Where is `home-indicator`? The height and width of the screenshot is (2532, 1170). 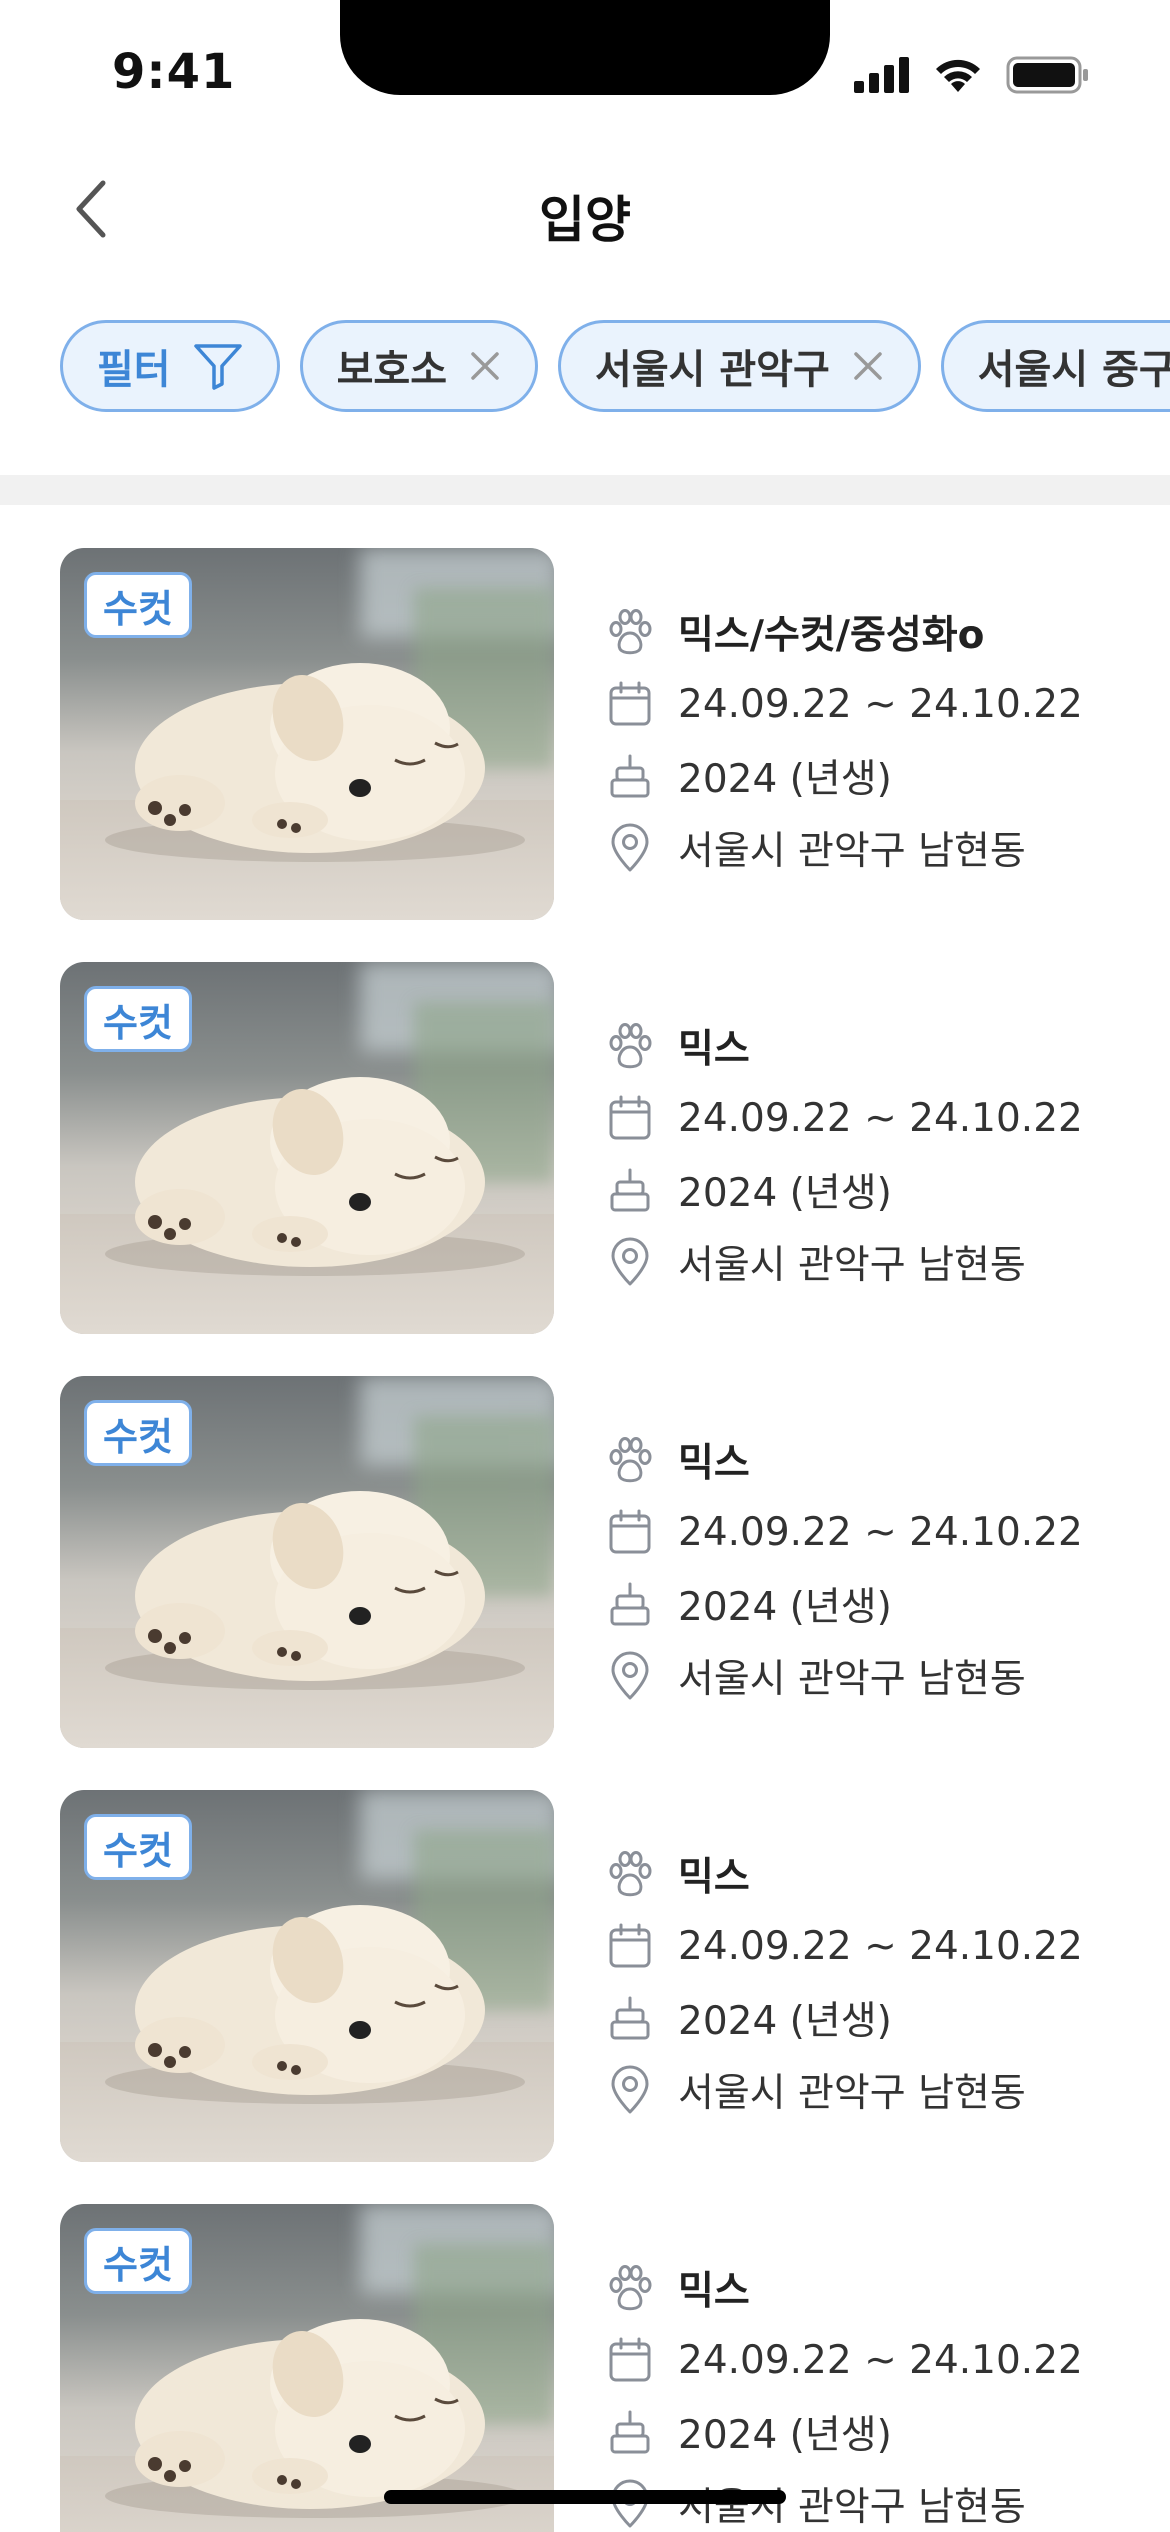
home-indicator is located at coordinates (585, 2497).